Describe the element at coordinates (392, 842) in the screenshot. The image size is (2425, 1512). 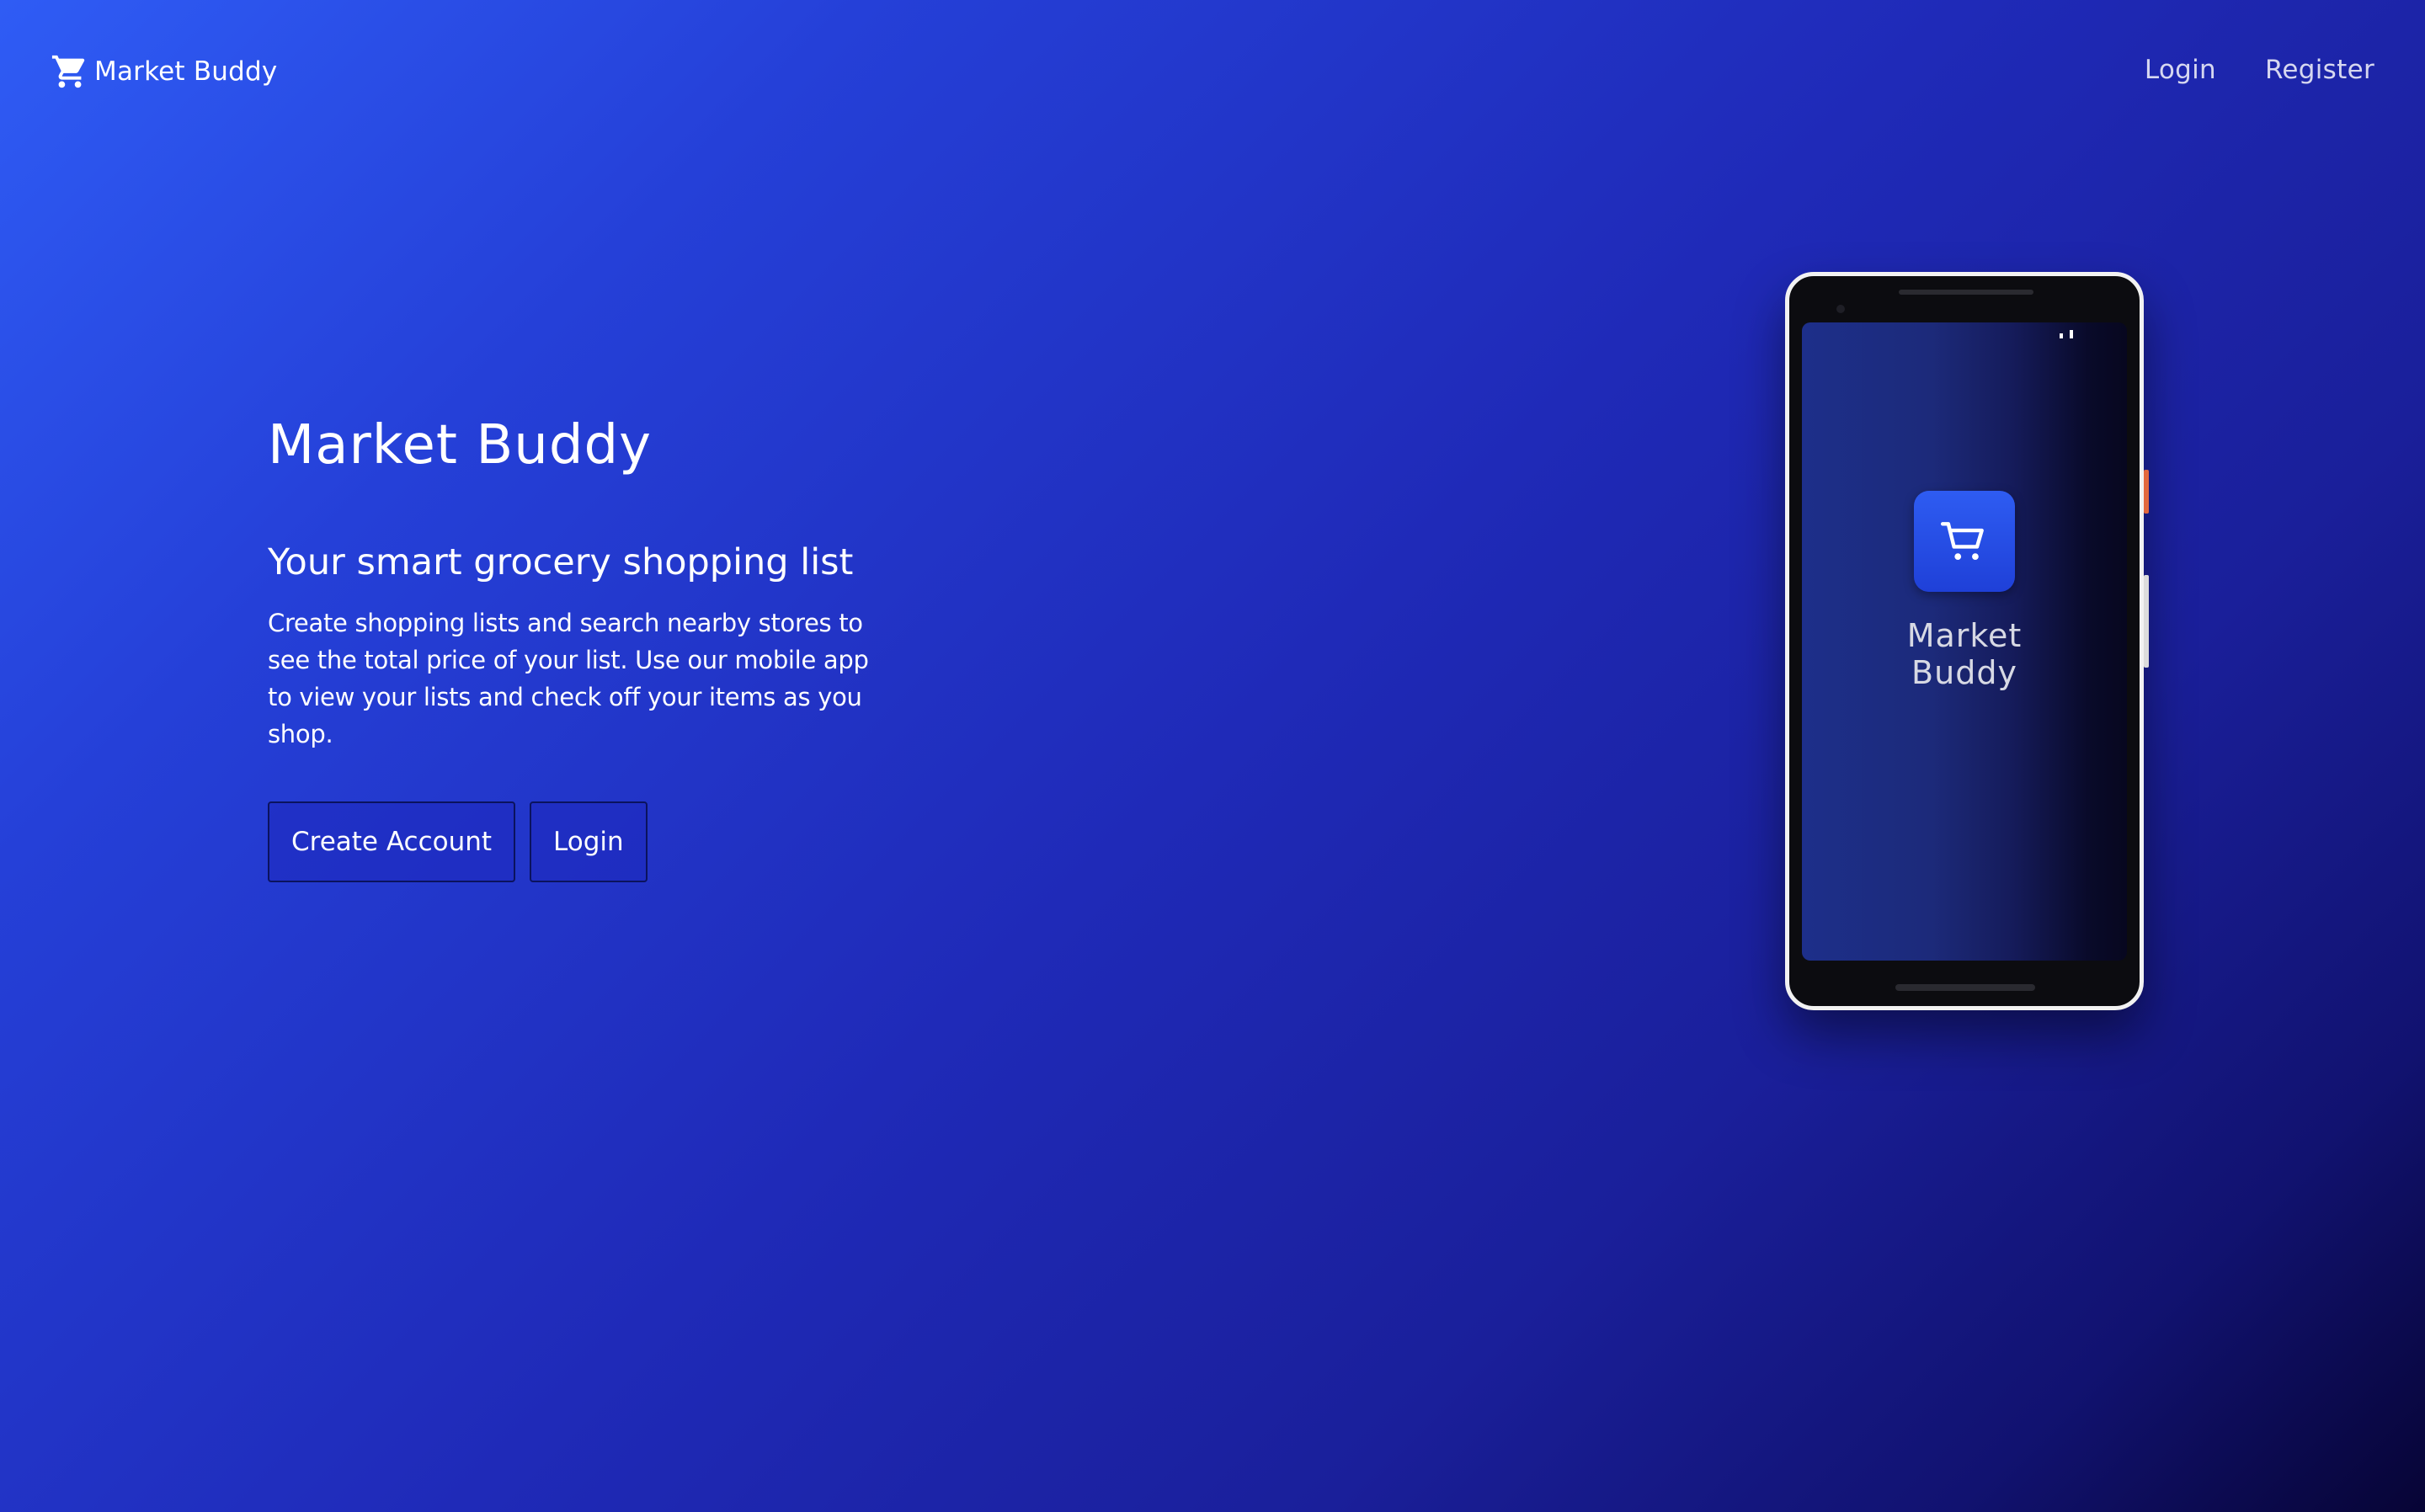
I see `create-account-button: Create Account` at that location.